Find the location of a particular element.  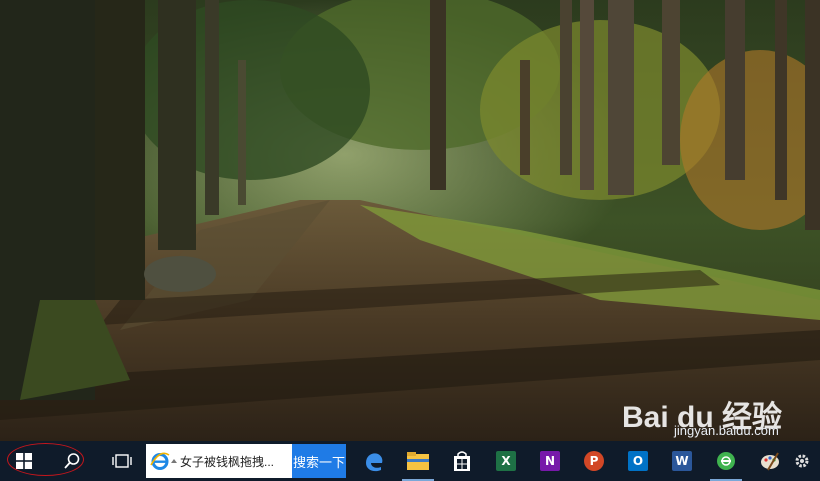

paint-icon is located at coordinates (770, 461).